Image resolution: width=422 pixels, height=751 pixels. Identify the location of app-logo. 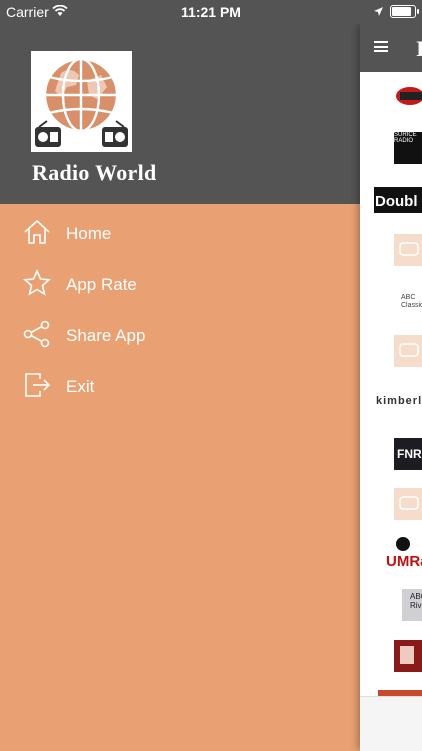
(81, 101).